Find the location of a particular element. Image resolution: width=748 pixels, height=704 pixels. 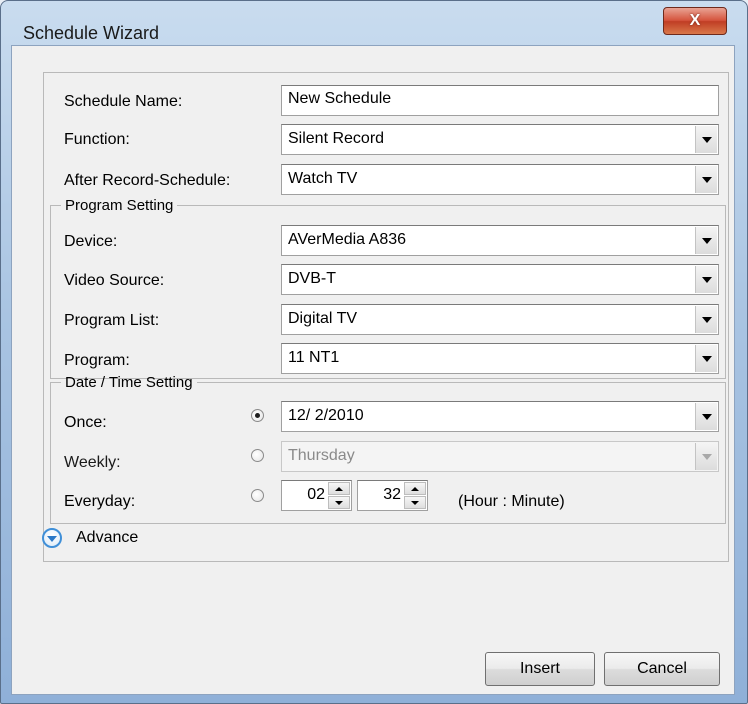

hour-decrement-button is located at coordinates (339, 502).